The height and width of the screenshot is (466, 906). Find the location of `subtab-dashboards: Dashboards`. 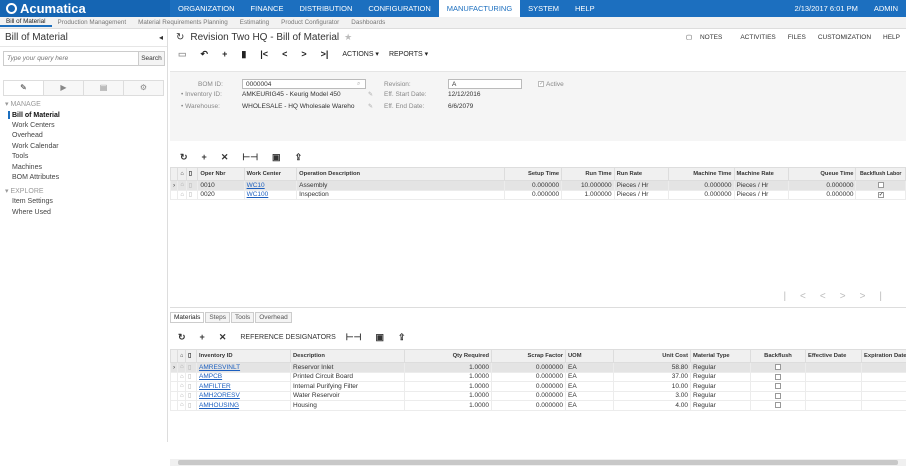

subtab-dashboards: Dashboards is located at coordinates (368, 22).